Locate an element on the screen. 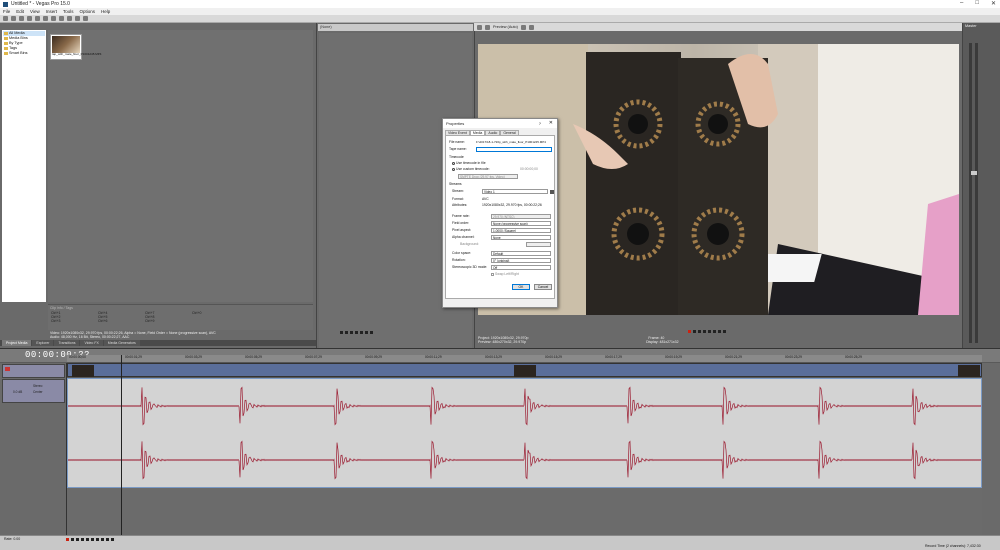 This screenshot has height=550, width=1000. frame-rate-dropdown: 29.970 (NTSC) is located at coordinates (521, 216).